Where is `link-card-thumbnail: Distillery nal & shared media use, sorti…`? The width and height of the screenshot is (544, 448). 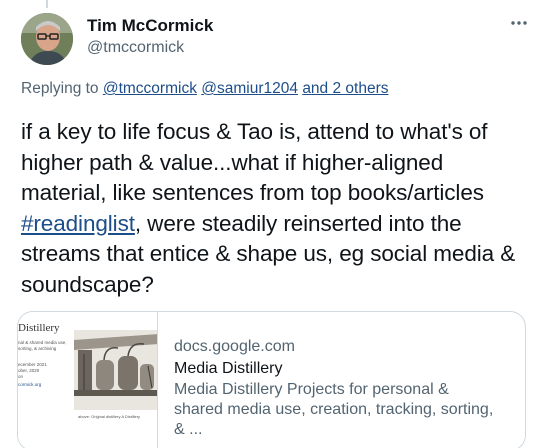
link-card-thumbnail: Distillery nal & shared media use, sorti… is located at coordinates (88, 380).